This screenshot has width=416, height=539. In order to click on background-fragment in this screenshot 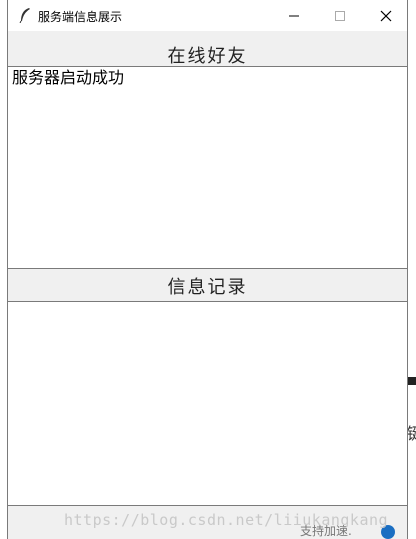, I will do `click(411, 381)`.